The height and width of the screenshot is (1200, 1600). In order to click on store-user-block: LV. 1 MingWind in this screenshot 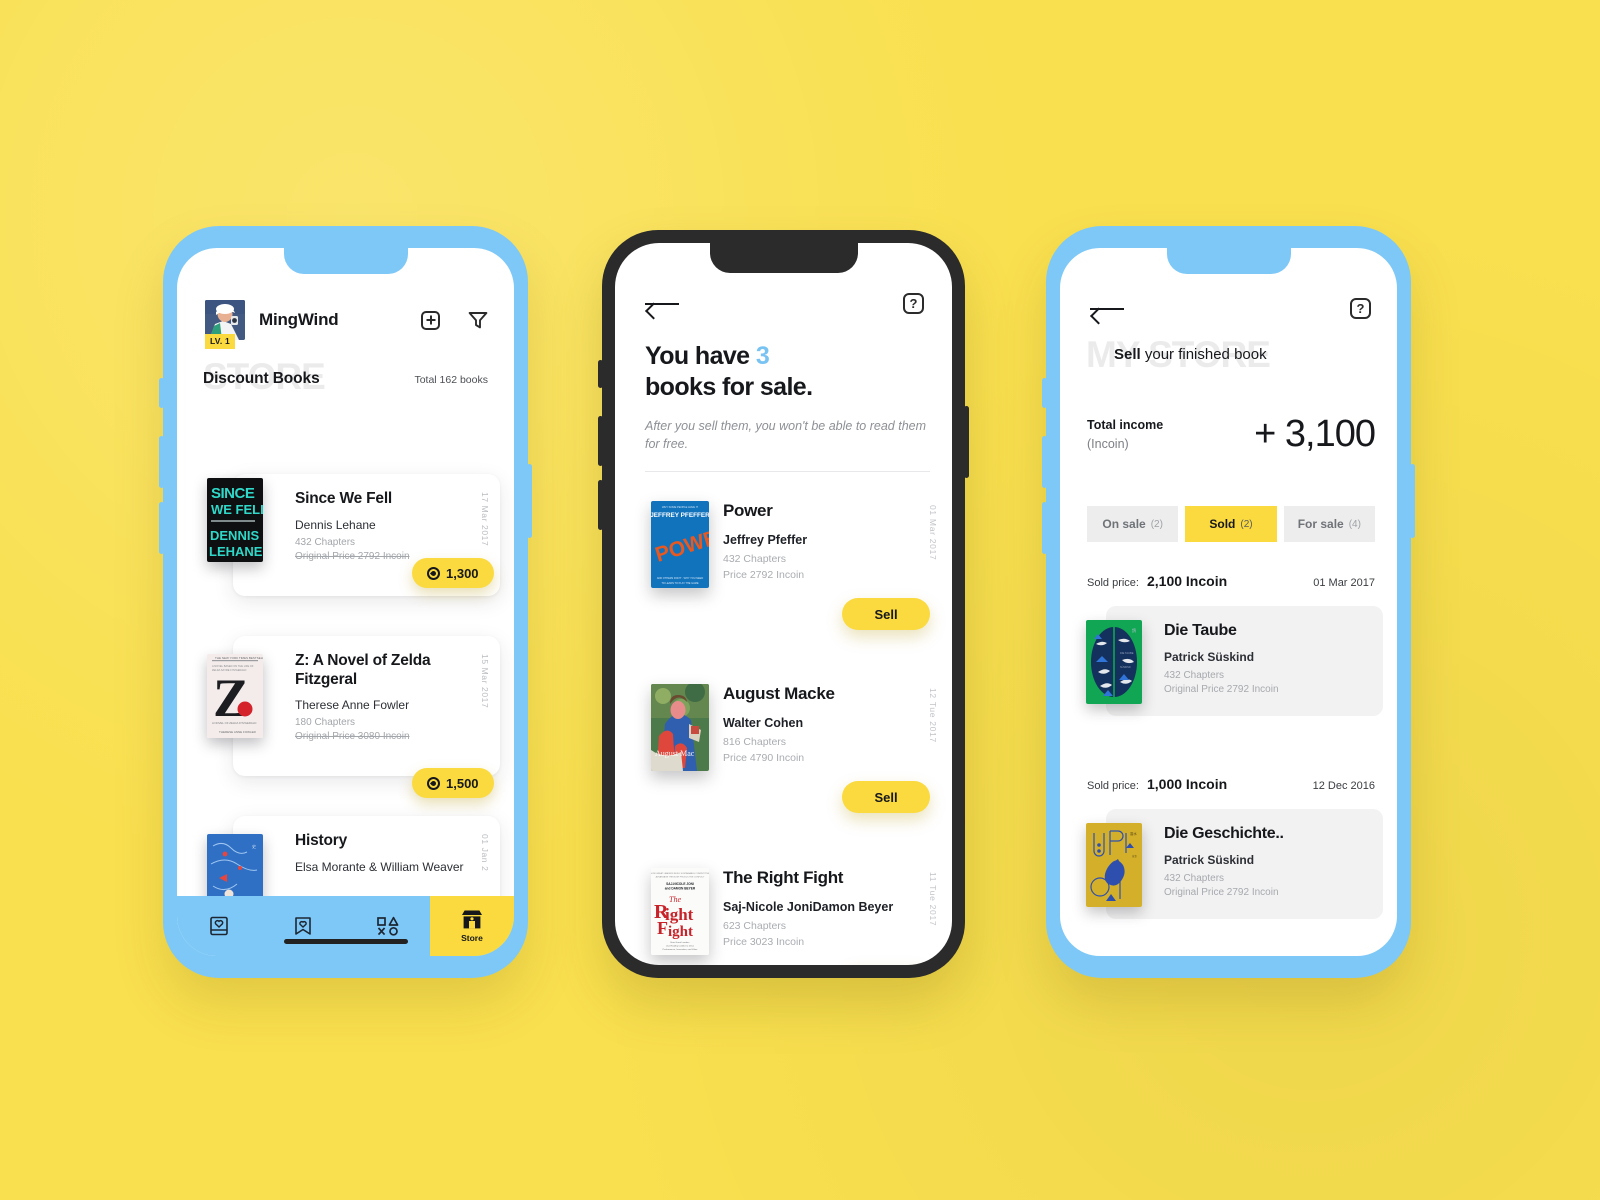, I will do `click(272, 324)`.